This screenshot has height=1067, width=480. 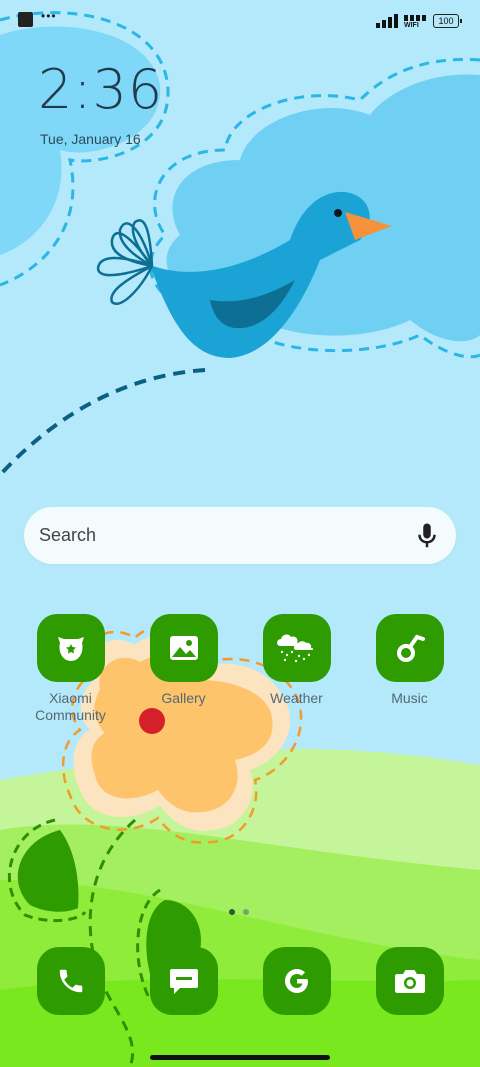 What do you see at coordinates (70, 648) in the screenshot?
I see `mi-community-icon` at bounding box center [70, 648].